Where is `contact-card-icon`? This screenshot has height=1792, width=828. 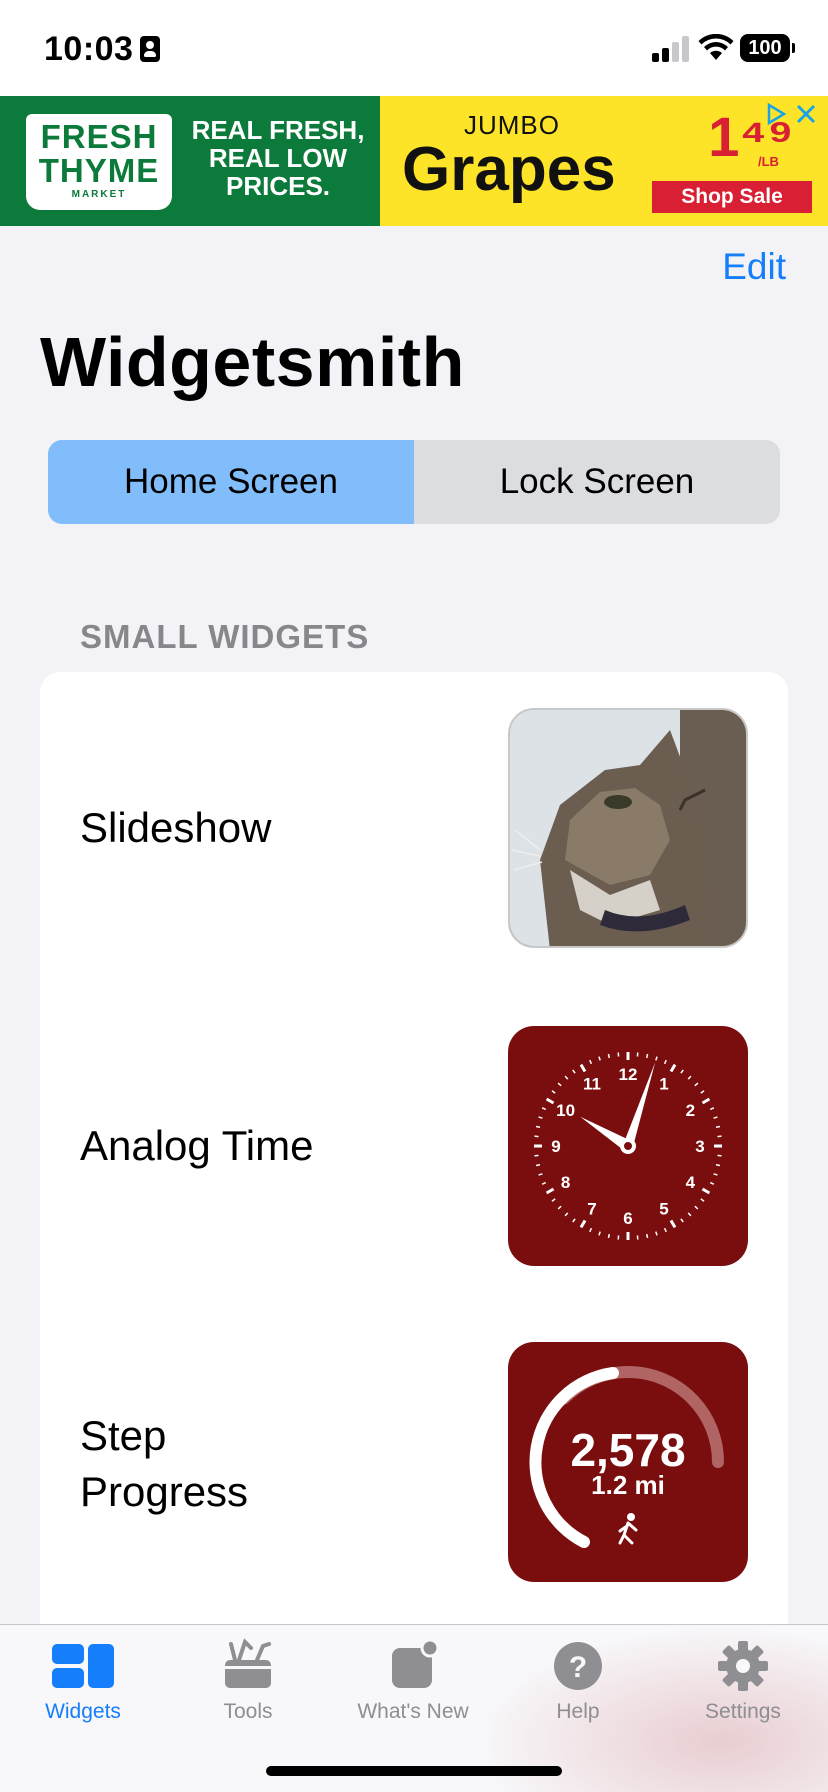
contact-card-icon is located at coordinates (150, 49).